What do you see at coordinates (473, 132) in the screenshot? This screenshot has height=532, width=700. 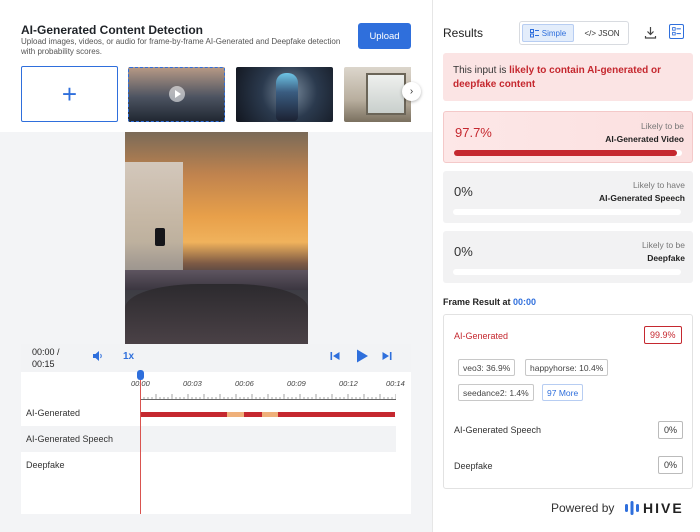 I see `score-percent: 97.7%` at bounding box center [473, 132].